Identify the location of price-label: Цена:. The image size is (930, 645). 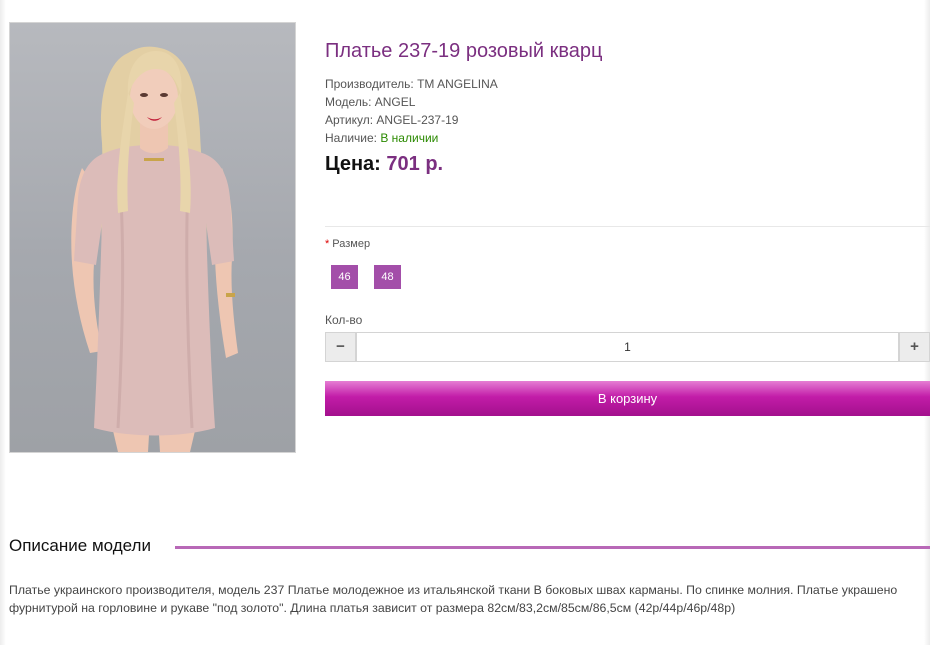
(353, 164).